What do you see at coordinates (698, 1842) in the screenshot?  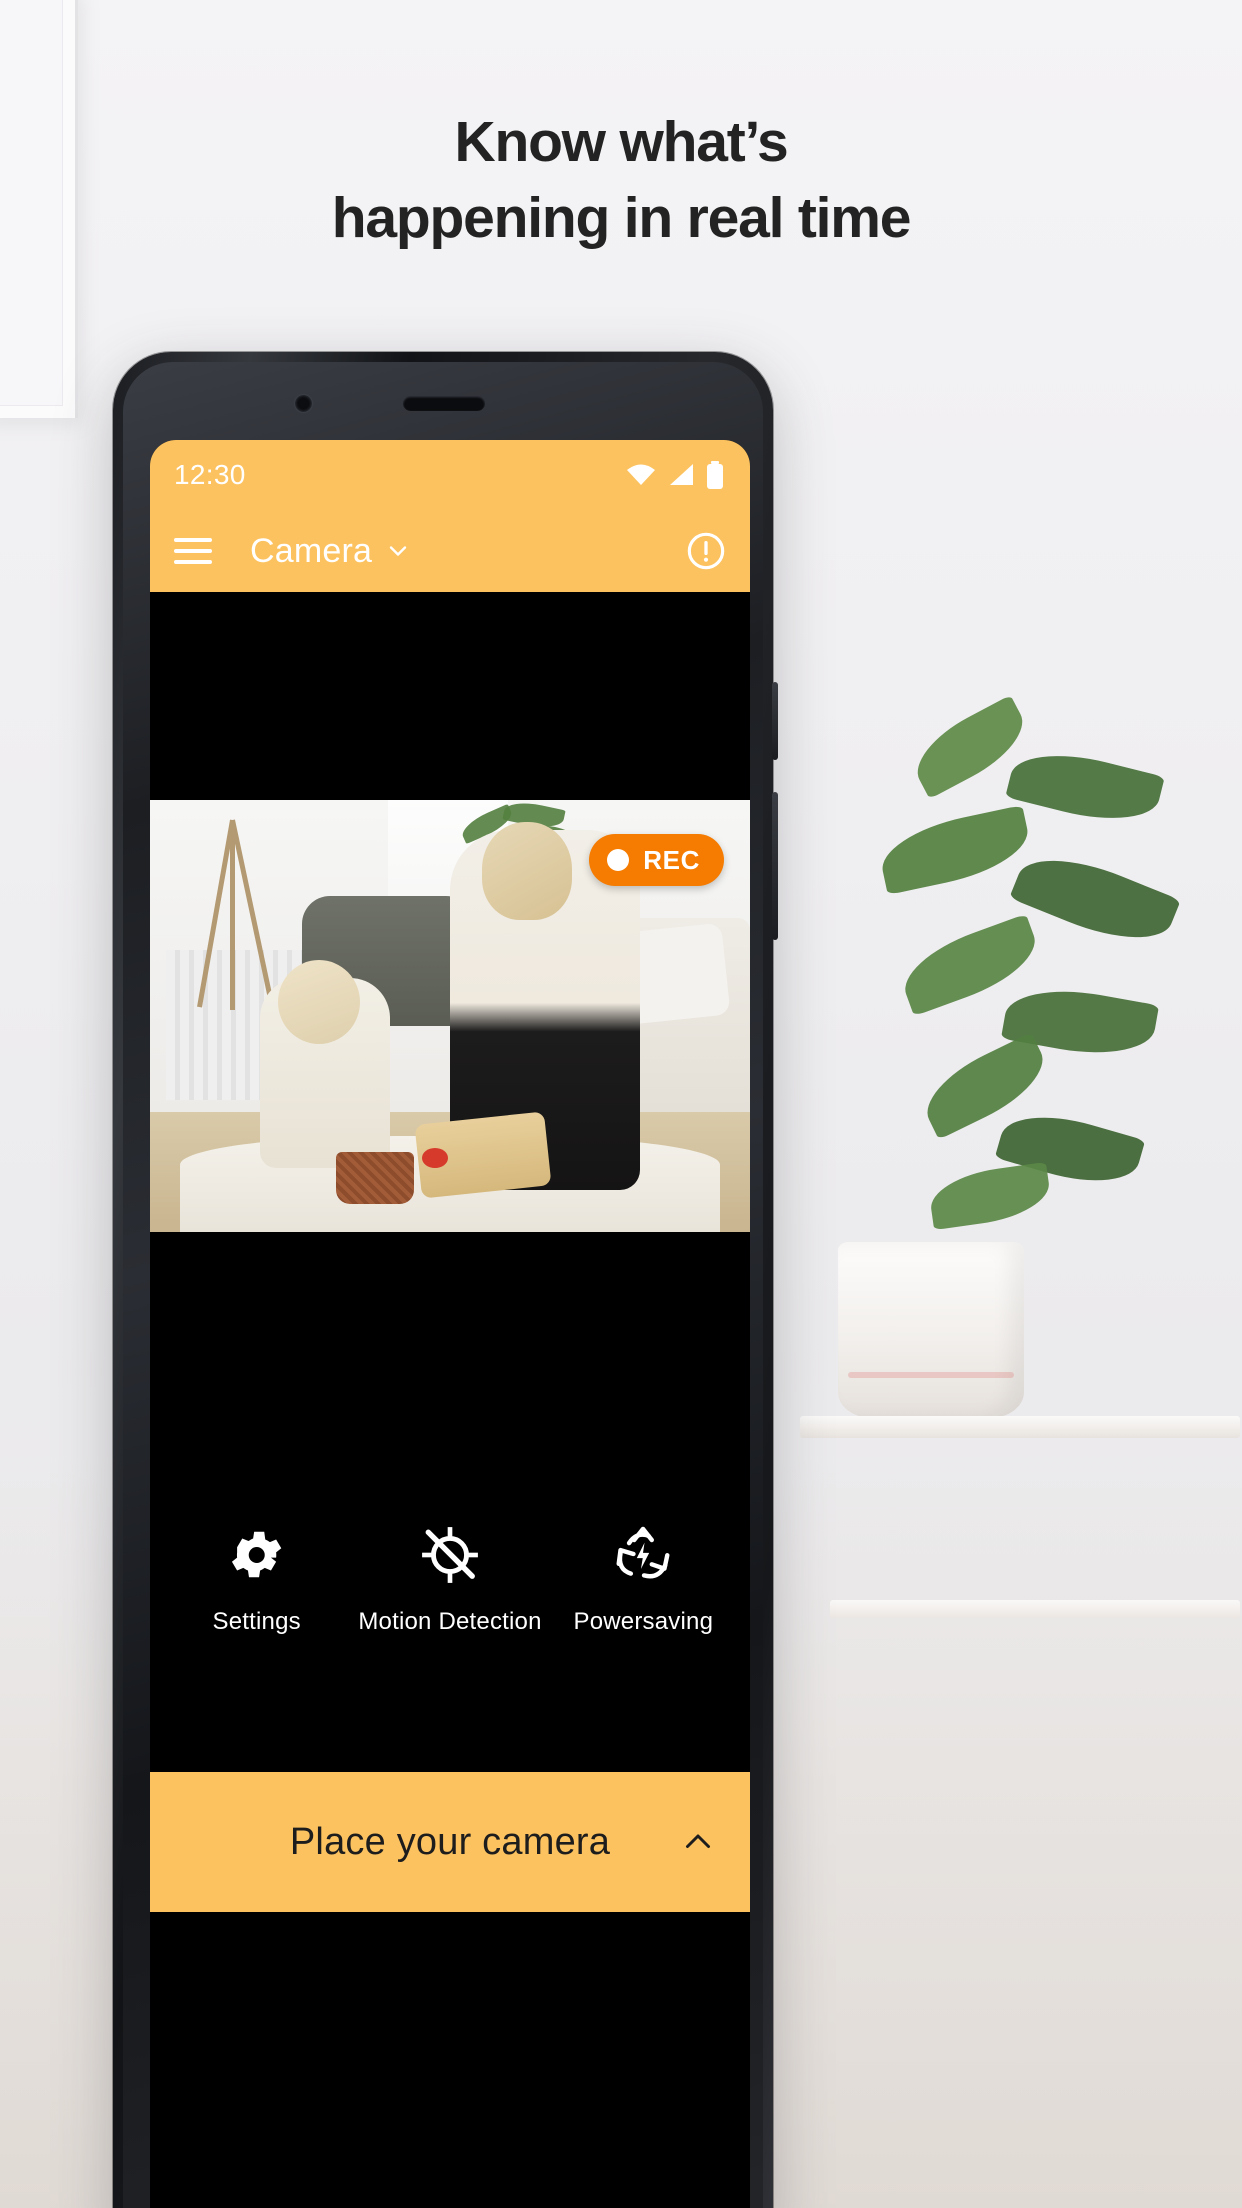 I see `chevron-up-icon` at bounding box center [698, 1842].